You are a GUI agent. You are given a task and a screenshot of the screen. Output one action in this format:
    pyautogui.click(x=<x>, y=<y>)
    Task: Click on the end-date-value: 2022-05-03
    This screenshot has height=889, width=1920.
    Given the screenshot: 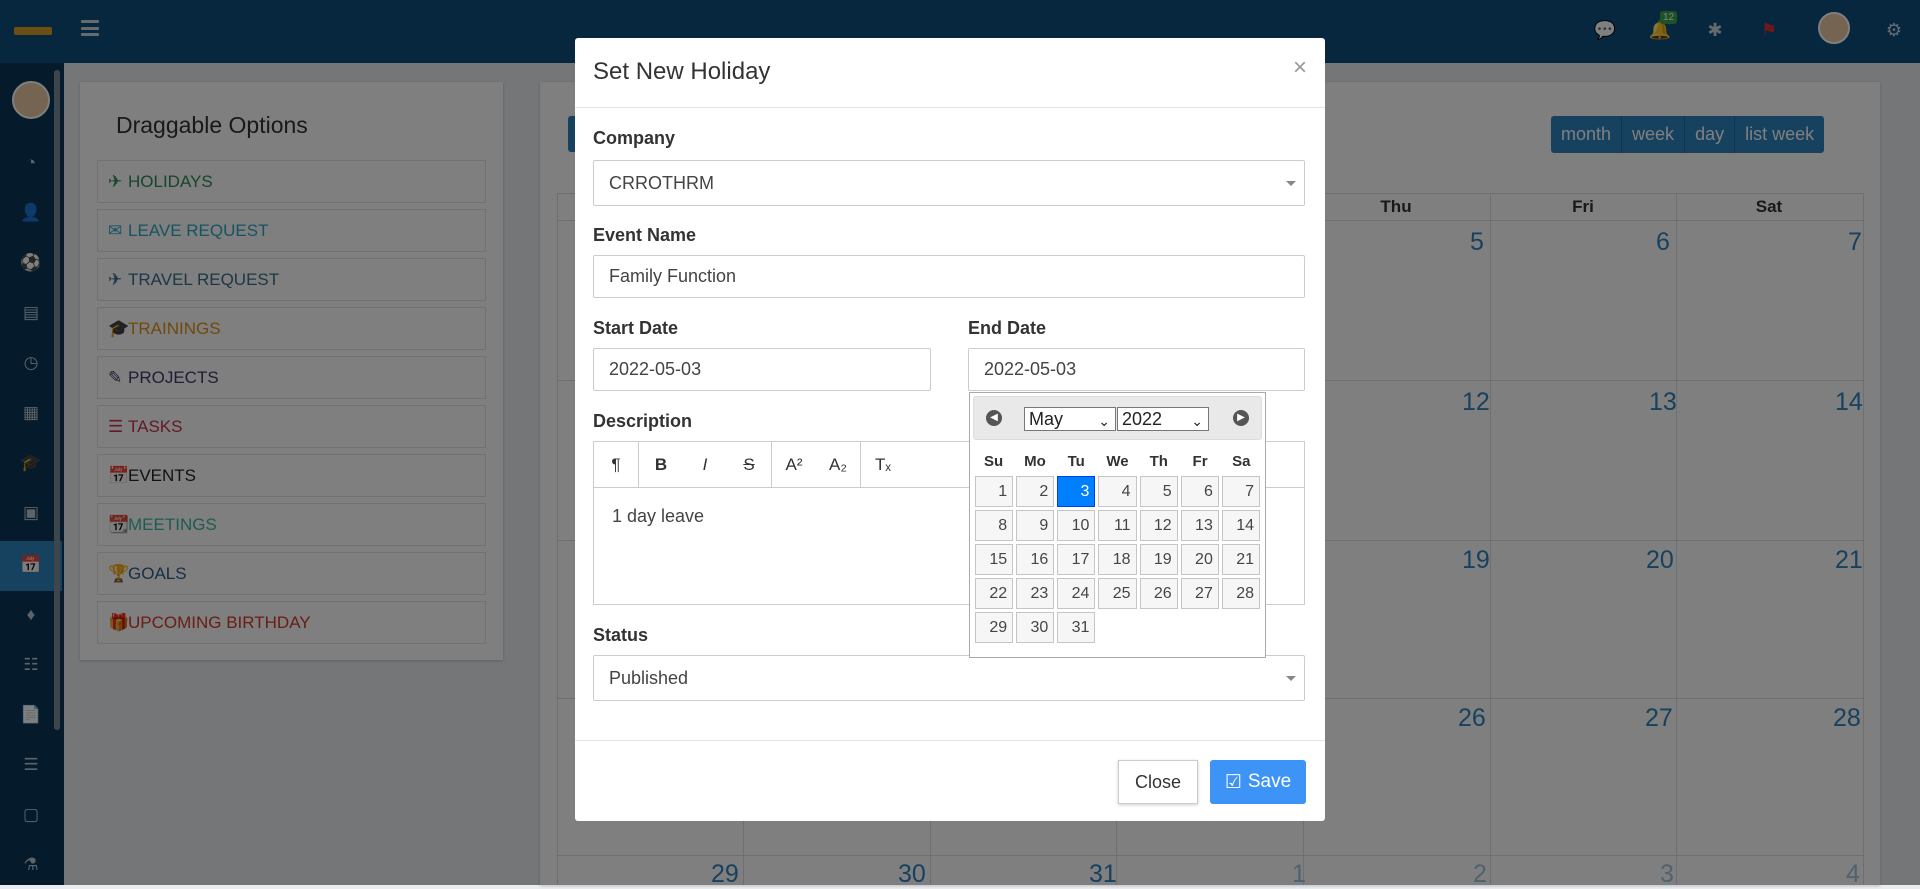 What is the action you would take?
    pyautogui.click(x=1030, y=369)
    